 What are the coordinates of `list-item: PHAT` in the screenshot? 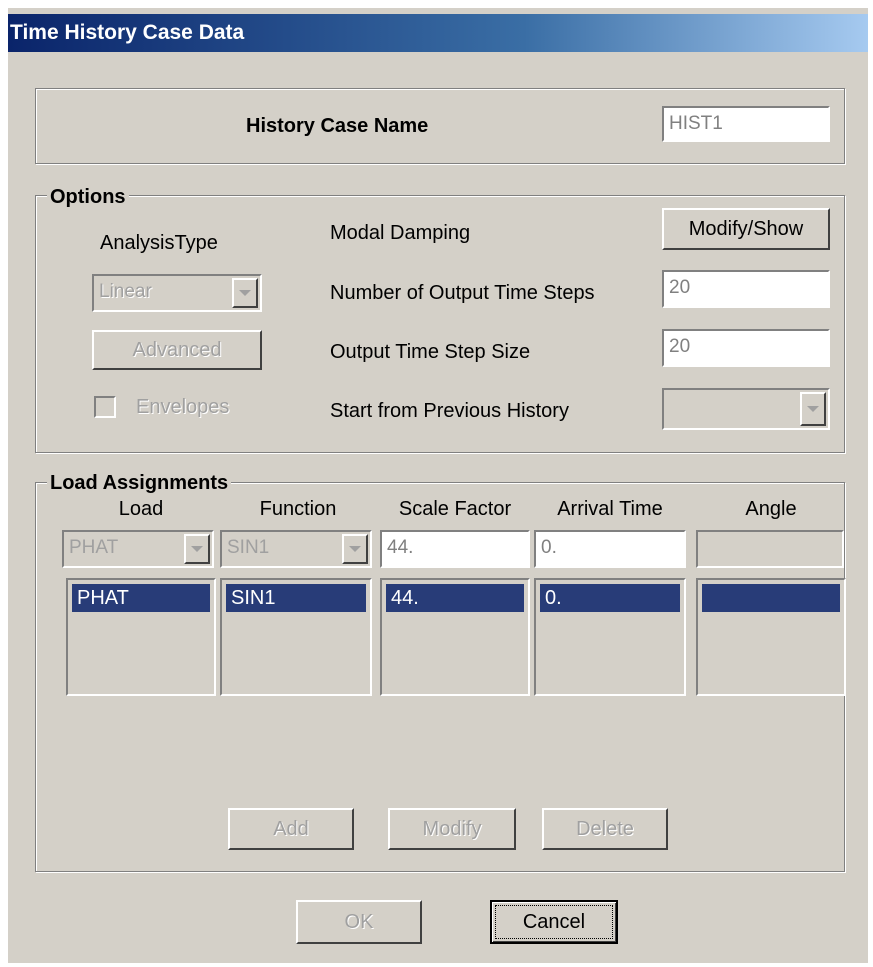 It's located at (141, 598).